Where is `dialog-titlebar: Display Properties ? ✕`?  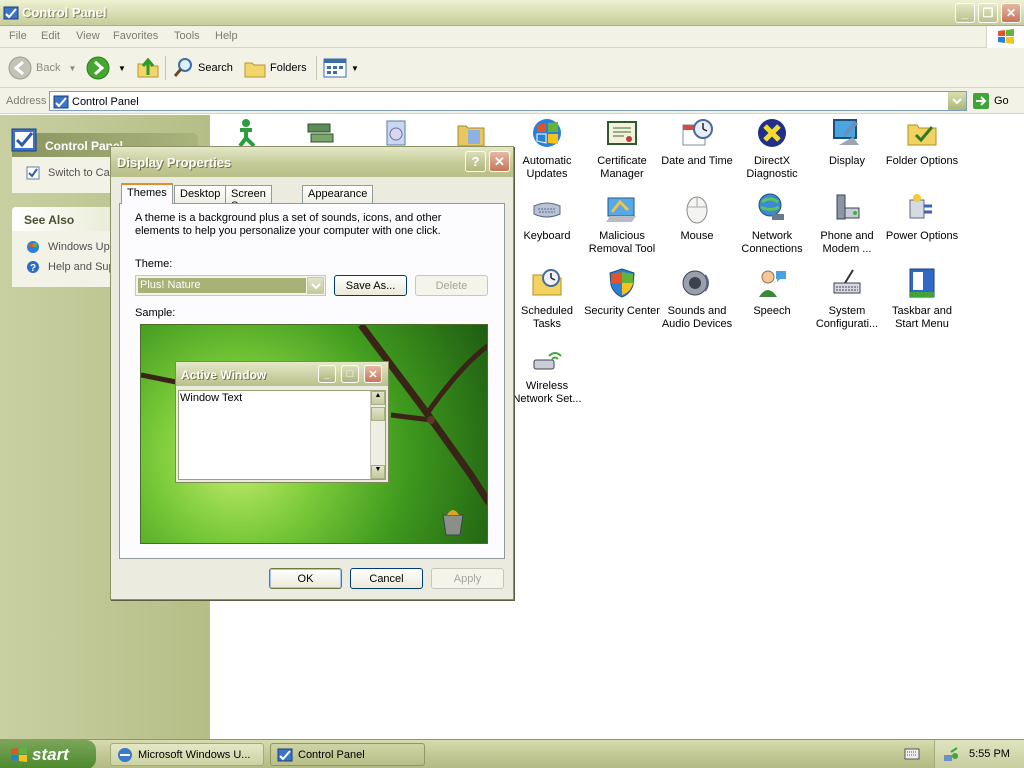
dialog-titlebar: Display Properties ? ✕ is located at coordinates (312, 162).